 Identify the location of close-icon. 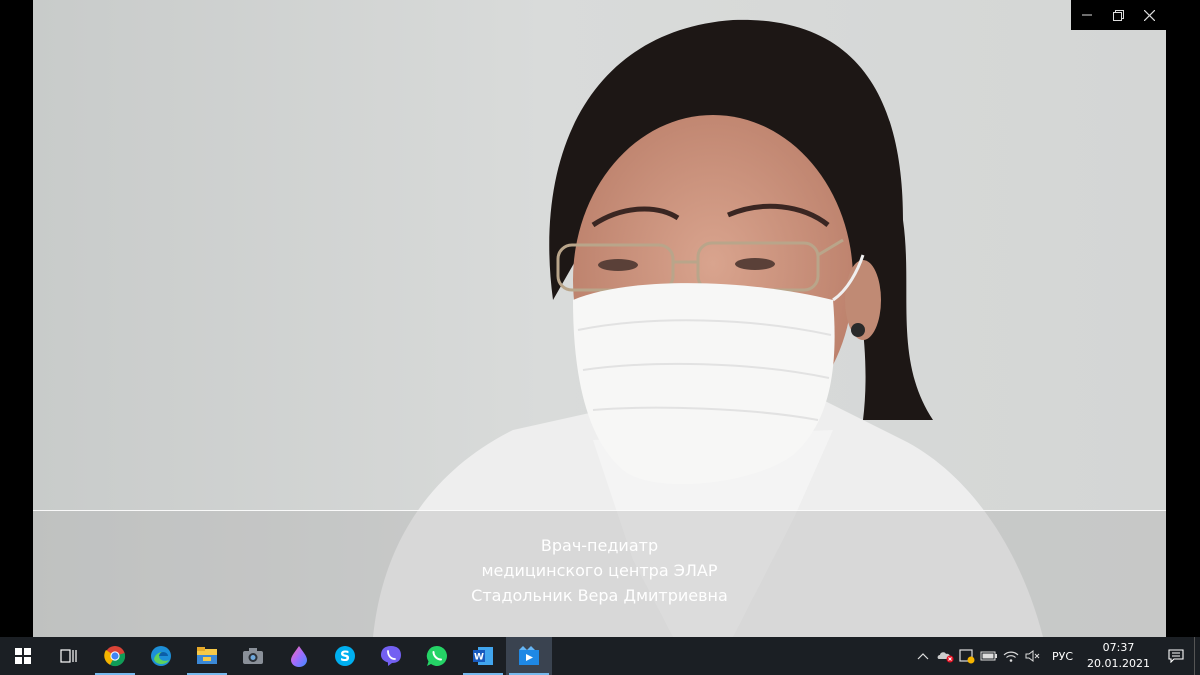
(1150, 15).